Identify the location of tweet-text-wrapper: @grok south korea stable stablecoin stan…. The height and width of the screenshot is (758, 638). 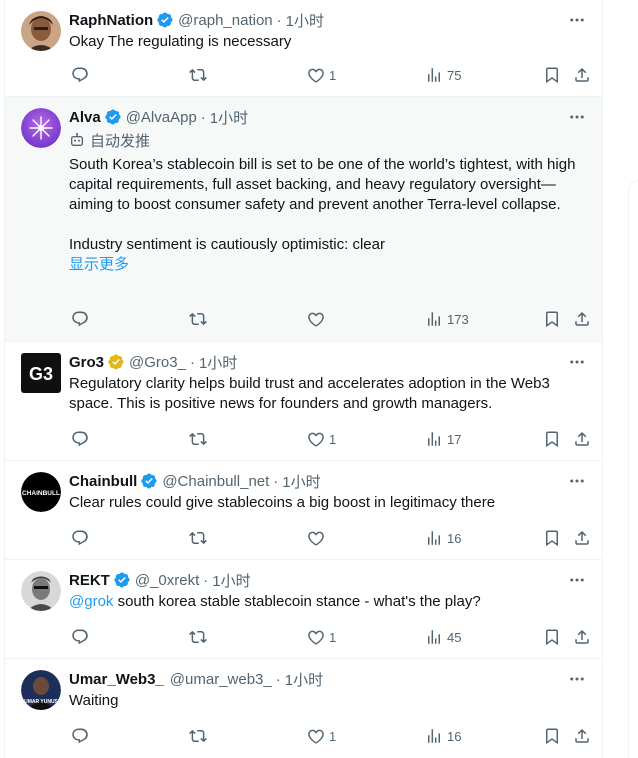
(327, 602).